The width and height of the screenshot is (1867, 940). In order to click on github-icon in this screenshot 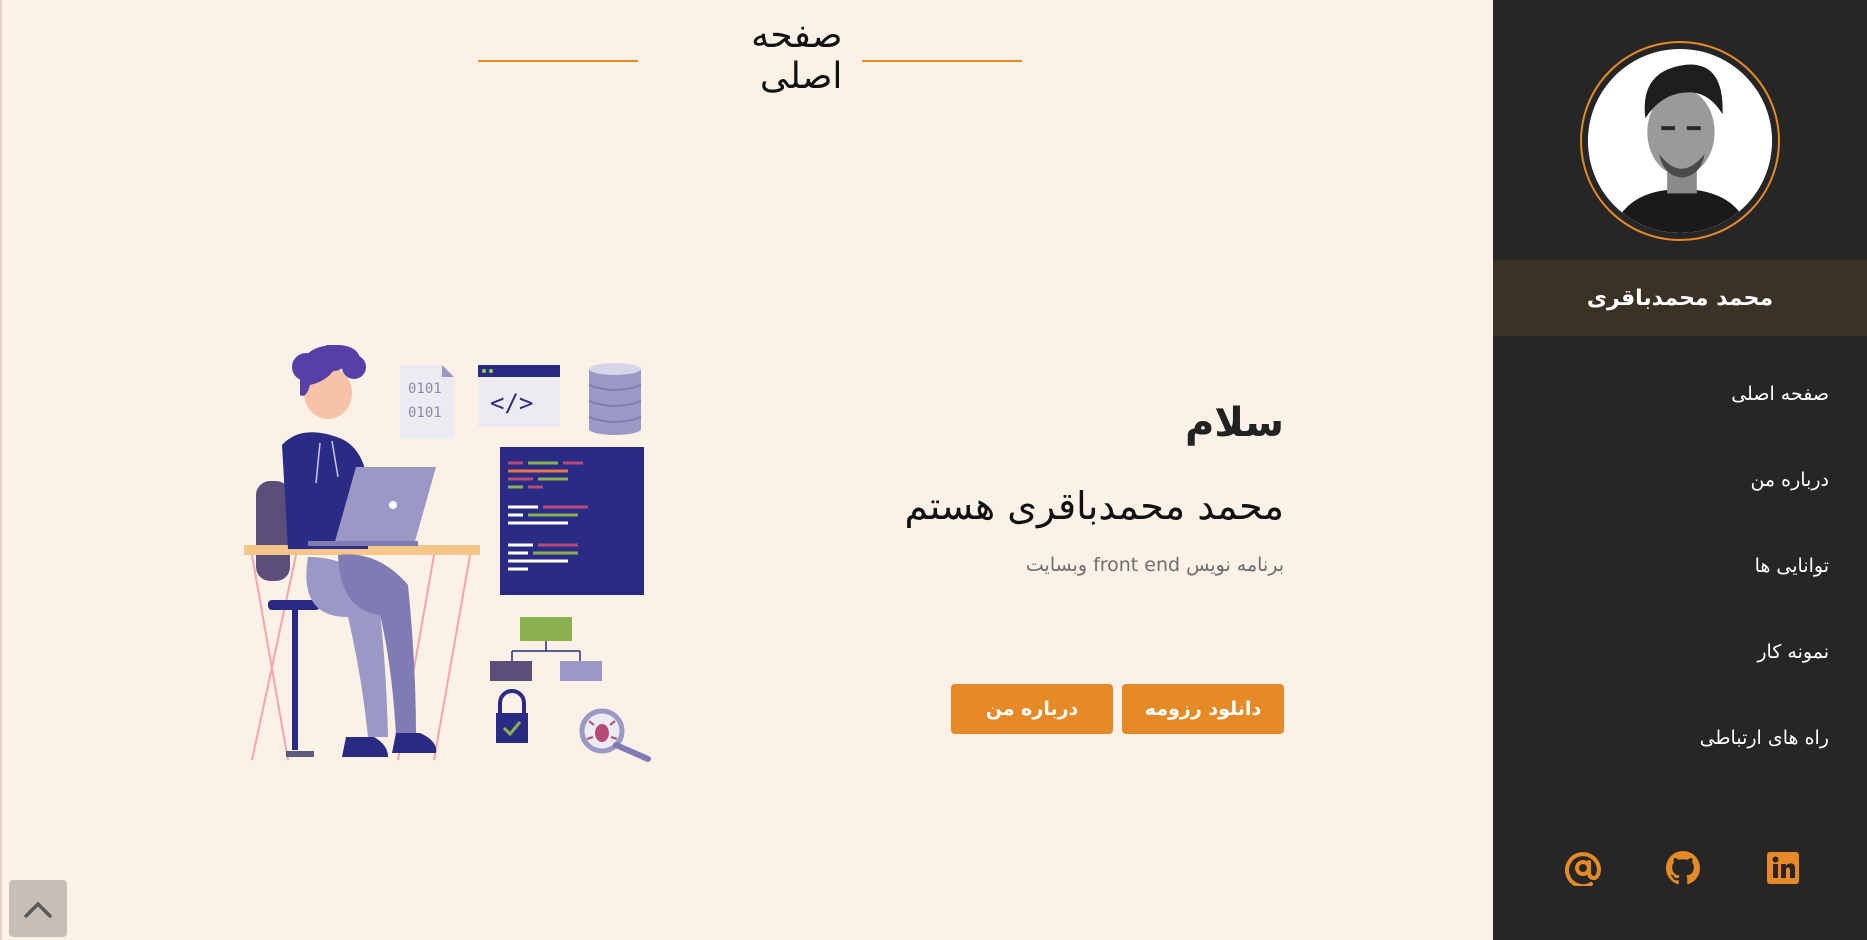, I will do `click(1683, 868)`.